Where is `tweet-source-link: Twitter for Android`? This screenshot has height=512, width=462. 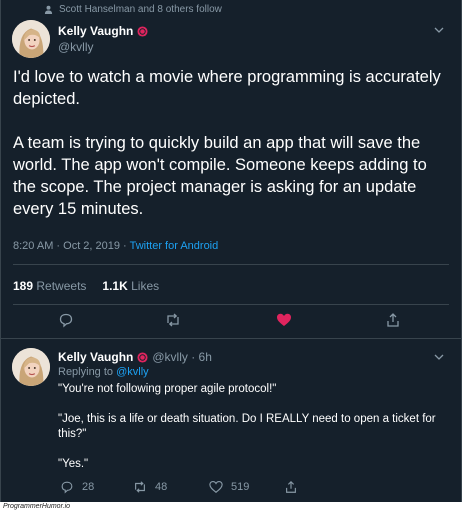
tweet-source-link: Twitter for Android is located at coordinates (174, 246).